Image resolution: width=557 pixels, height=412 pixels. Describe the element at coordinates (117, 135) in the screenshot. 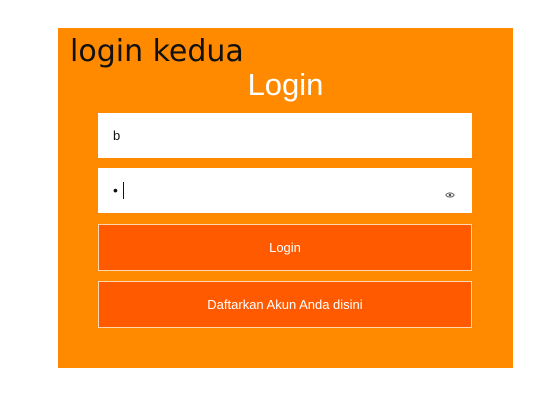

I see `username-value: b` at that location.